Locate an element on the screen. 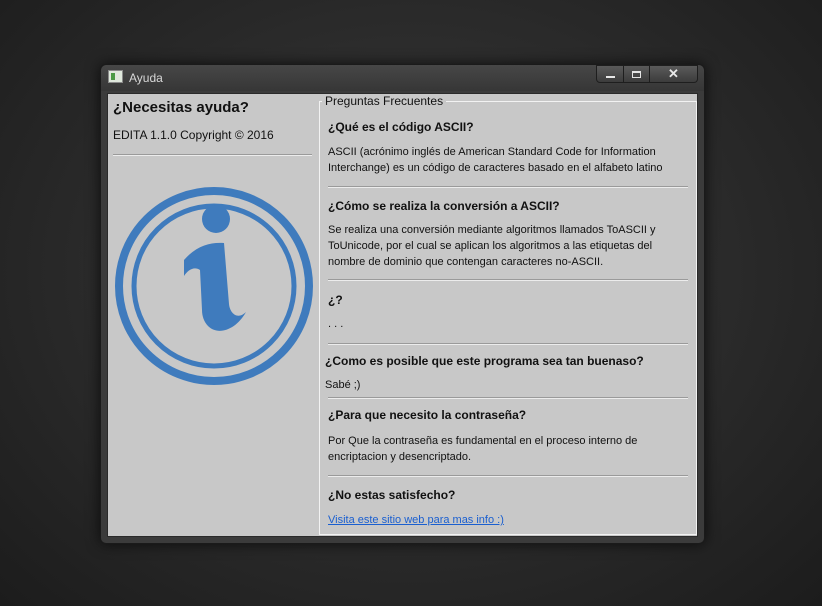 This screenshot has height=606, width=822. window-title: Ayuda is located at coordinates (146, 78).